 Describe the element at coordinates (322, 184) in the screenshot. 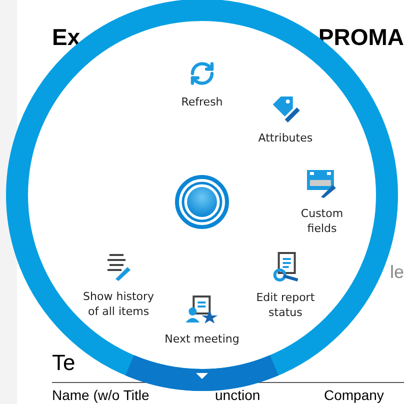

I see `form-fields-icon` at that location.